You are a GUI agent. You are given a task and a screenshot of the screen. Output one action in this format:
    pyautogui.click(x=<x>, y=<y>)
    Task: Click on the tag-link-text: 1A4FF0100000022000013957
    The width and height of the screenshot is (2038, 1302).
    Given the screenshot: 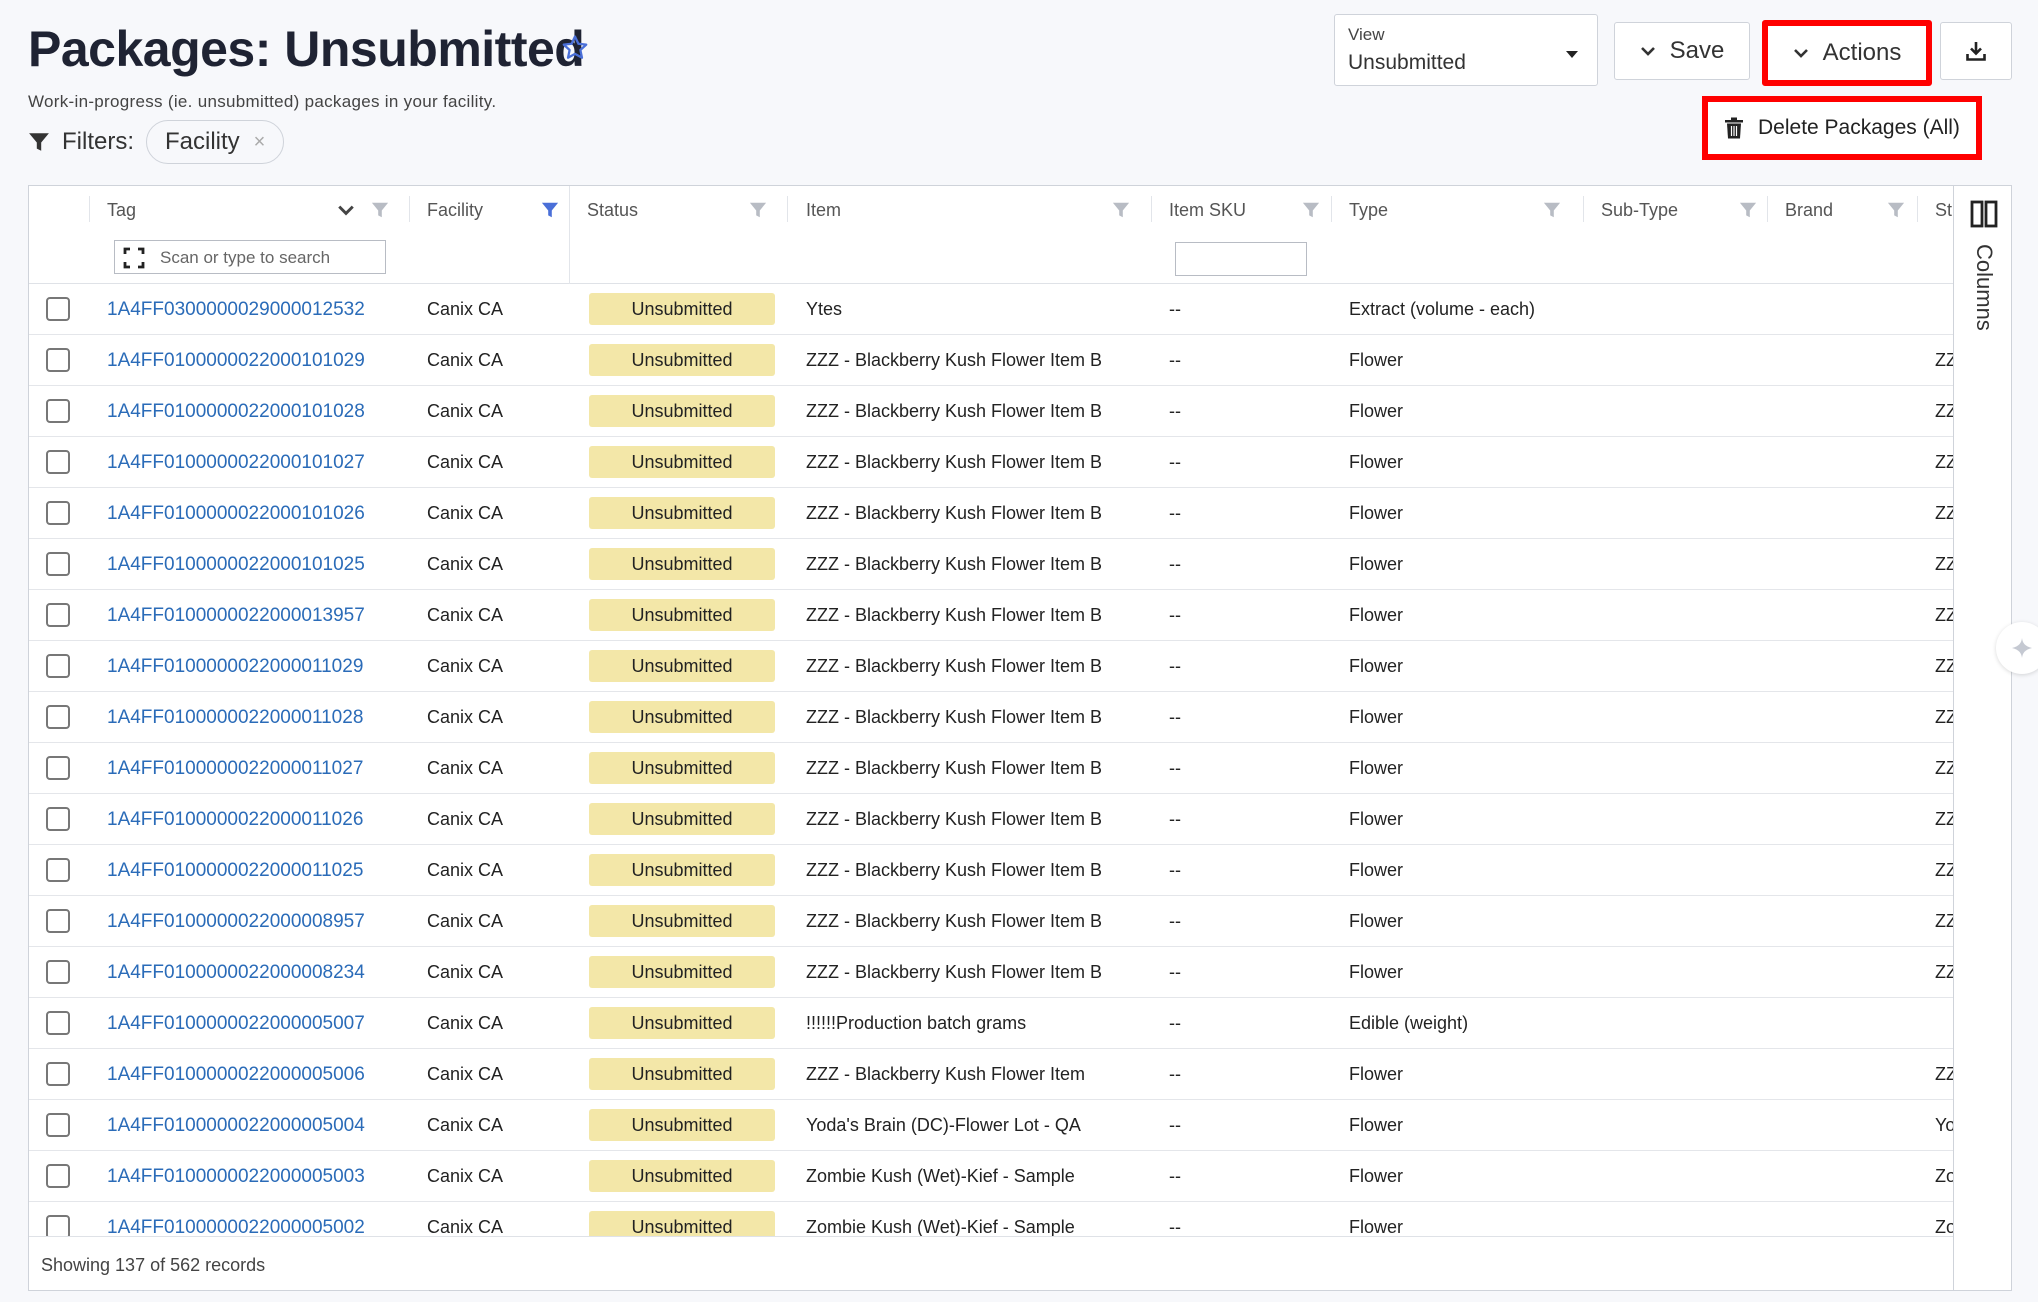 What is the action you would take?
    pyautogui.click(x=236, y=615)
    